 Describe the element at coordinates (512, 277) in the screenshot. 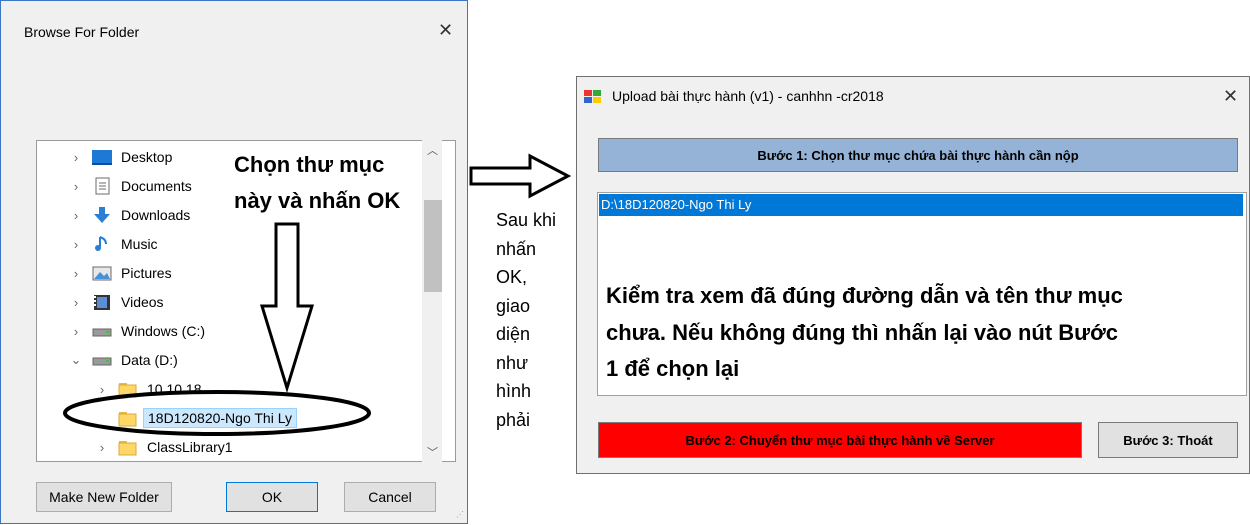

I see `annotation-word: OK,` at that location.